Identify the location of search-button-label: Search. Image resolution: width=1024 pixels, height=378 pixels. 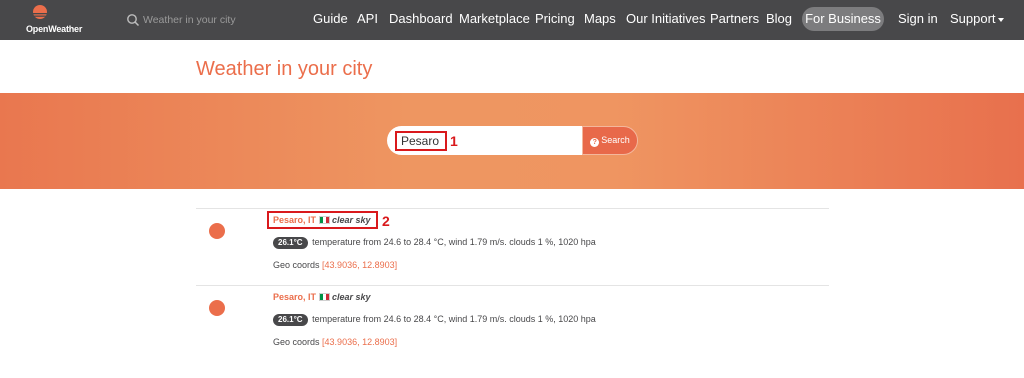
(615, 140).